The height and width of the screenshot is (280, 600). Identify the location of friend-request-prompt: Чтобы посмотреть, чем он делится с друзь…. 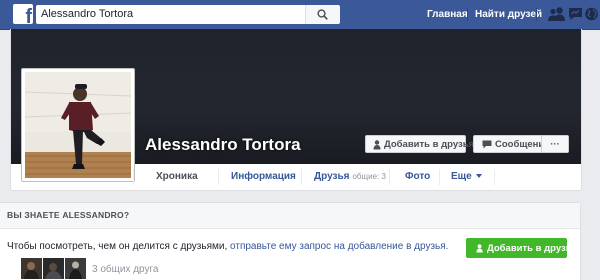
(227, 247).